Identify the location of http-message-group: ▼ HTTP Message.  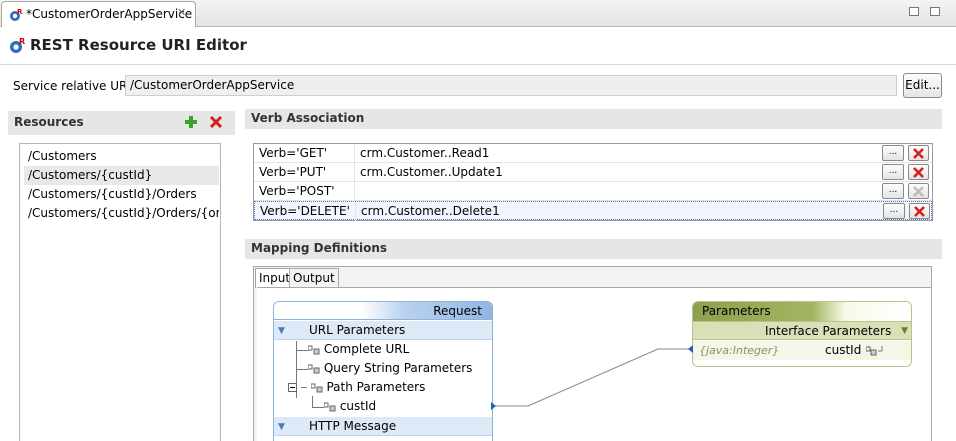
(383, 426).